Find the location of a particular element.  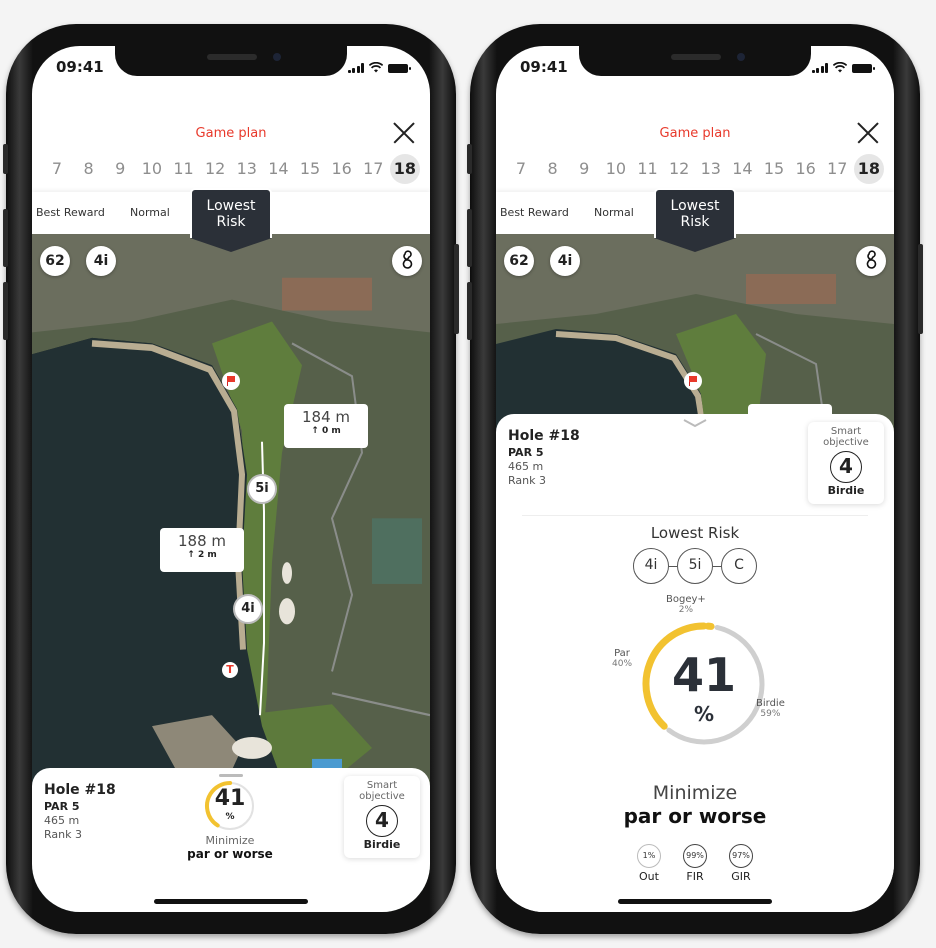

gauge-label-percent: 59% is located at coordinates (770, 714).